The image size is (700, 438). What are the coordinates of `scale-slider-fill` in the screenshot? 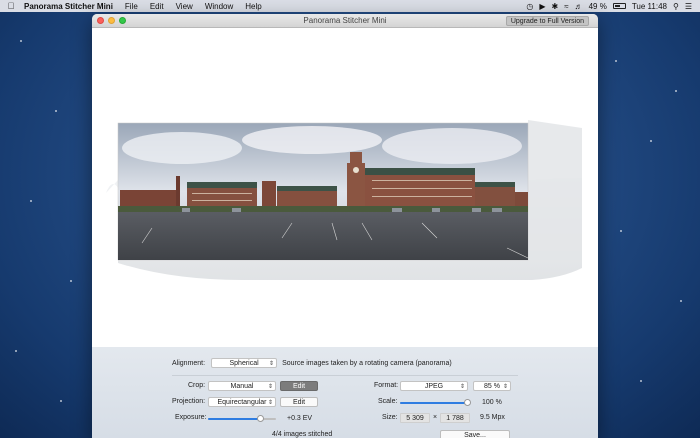 It's located at (434, 403).